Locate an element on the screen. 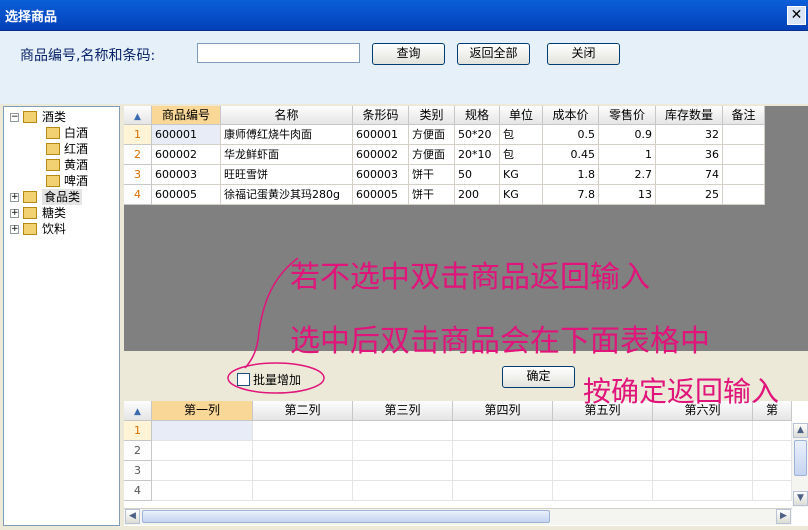  annotation-circle is located at coordinates (276, 378).